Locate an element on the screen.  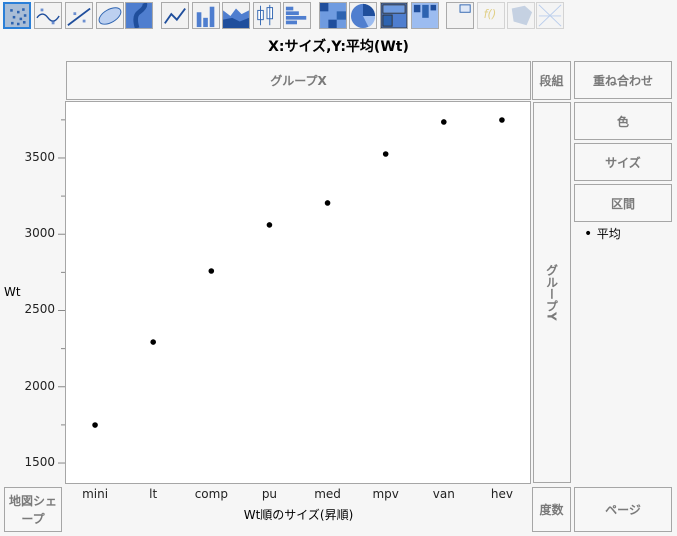
y-tick-label: 2000 is located at coordinates (39, 385).